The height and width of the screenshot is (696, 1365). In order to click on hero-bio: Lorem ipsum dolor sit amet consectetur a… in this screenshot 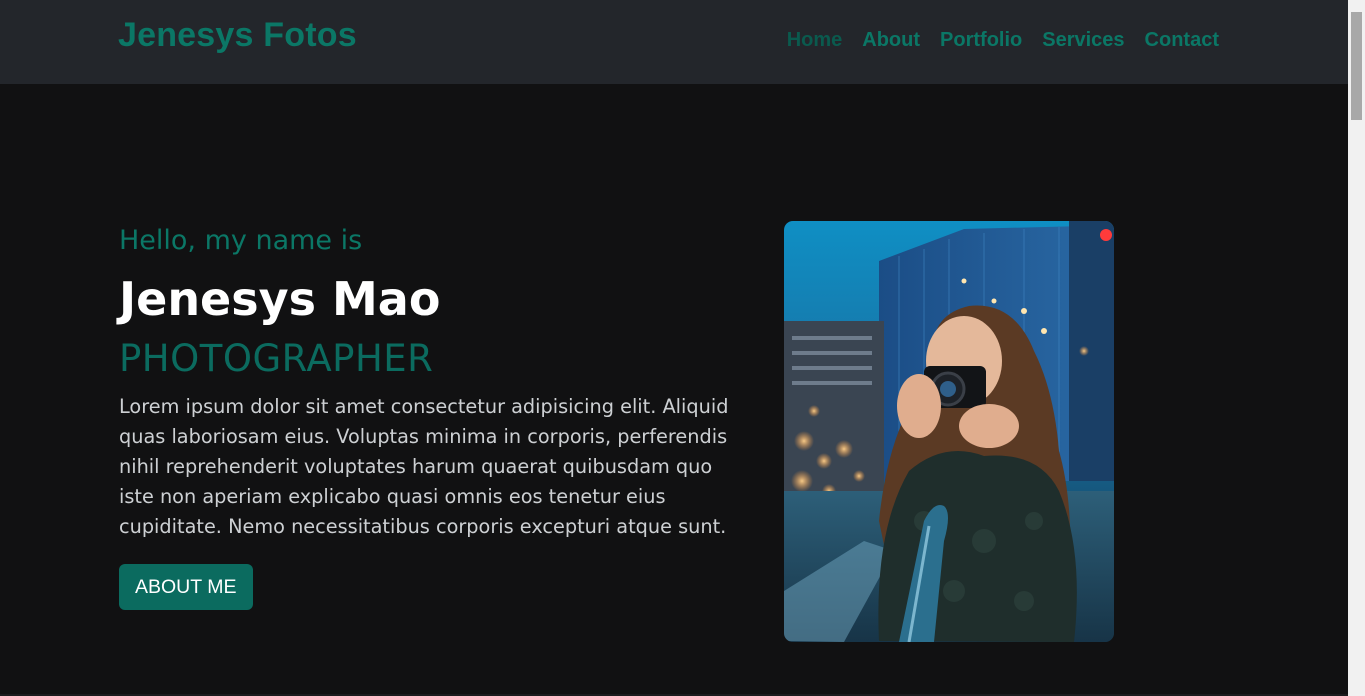, I will do `click(424, 466)`.